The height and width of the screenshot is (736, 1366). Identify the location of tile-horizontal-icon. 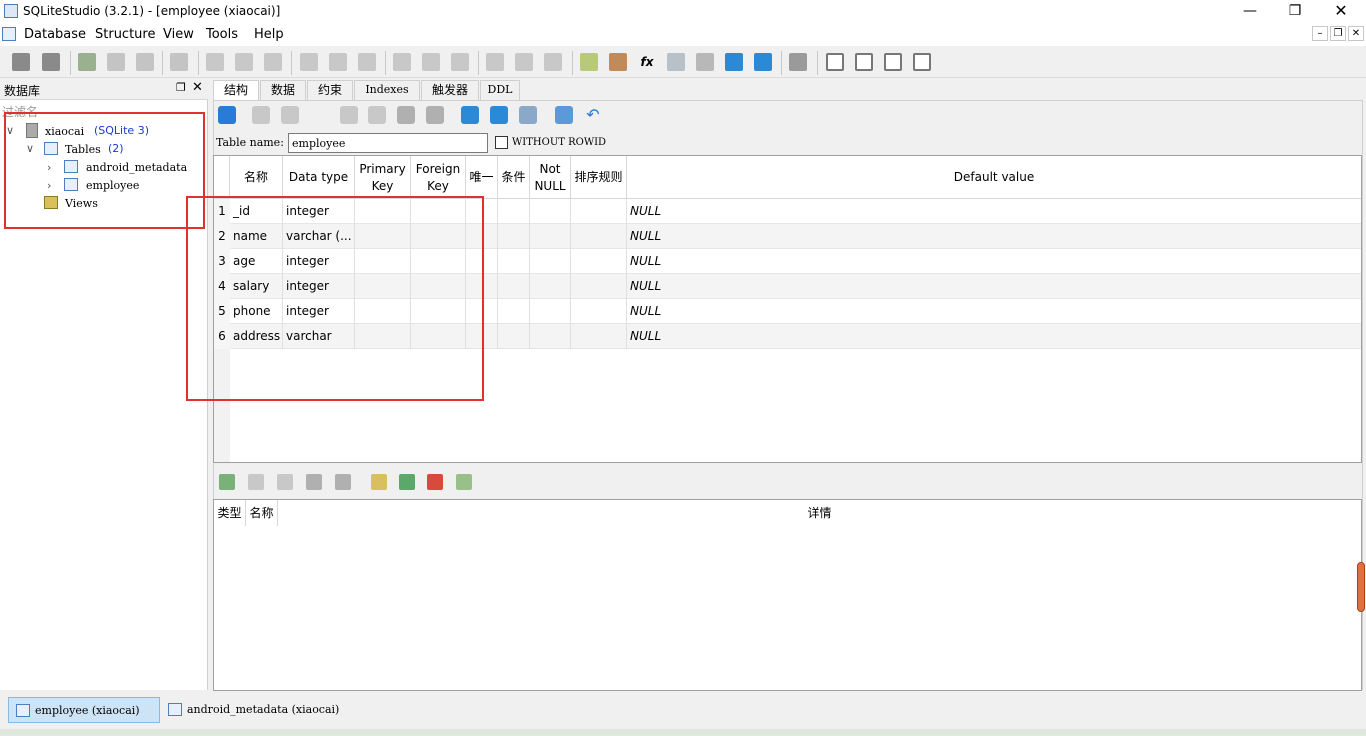
(864, 62).